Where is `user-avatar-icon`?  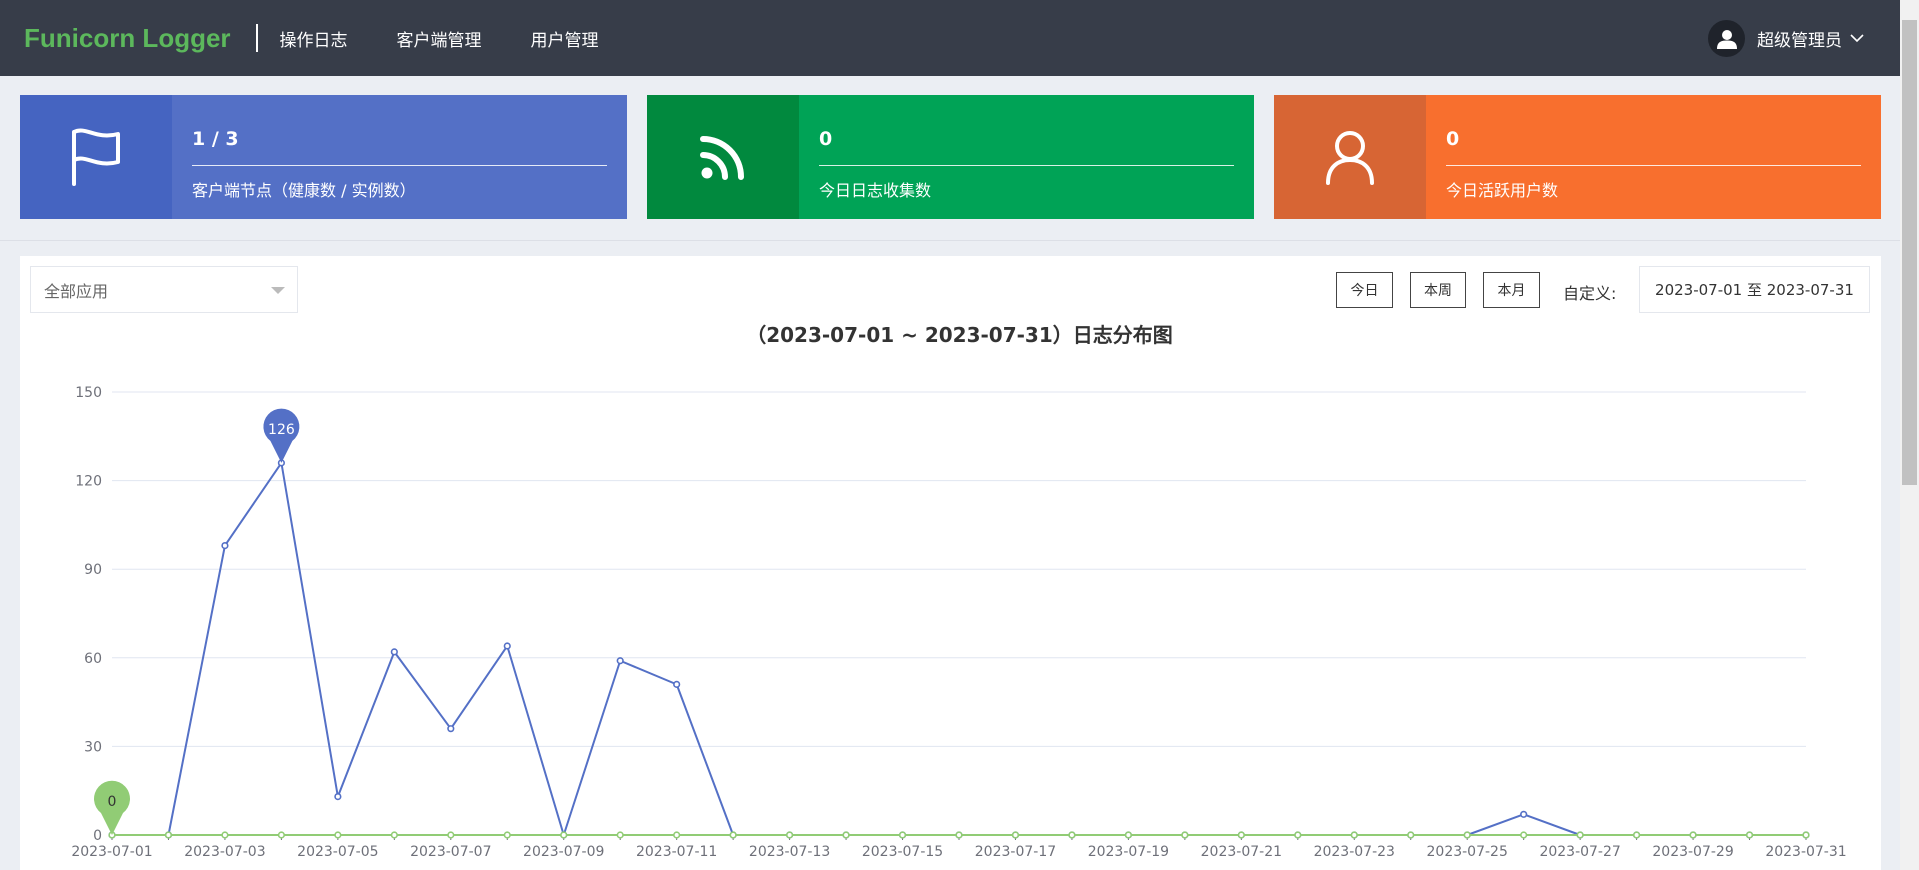 user-avatar-icon is located at coordinates (1726, 39).